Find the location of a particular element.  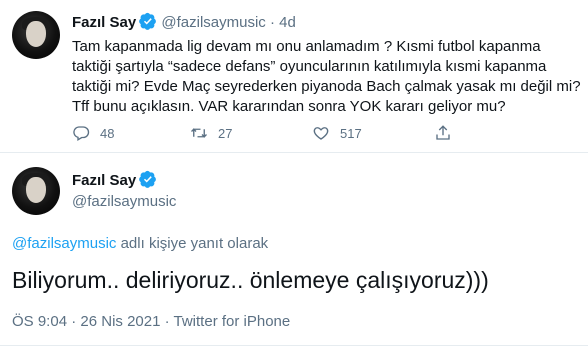

author-name-row: Fazıl Say is located at coordinates (114, 179).